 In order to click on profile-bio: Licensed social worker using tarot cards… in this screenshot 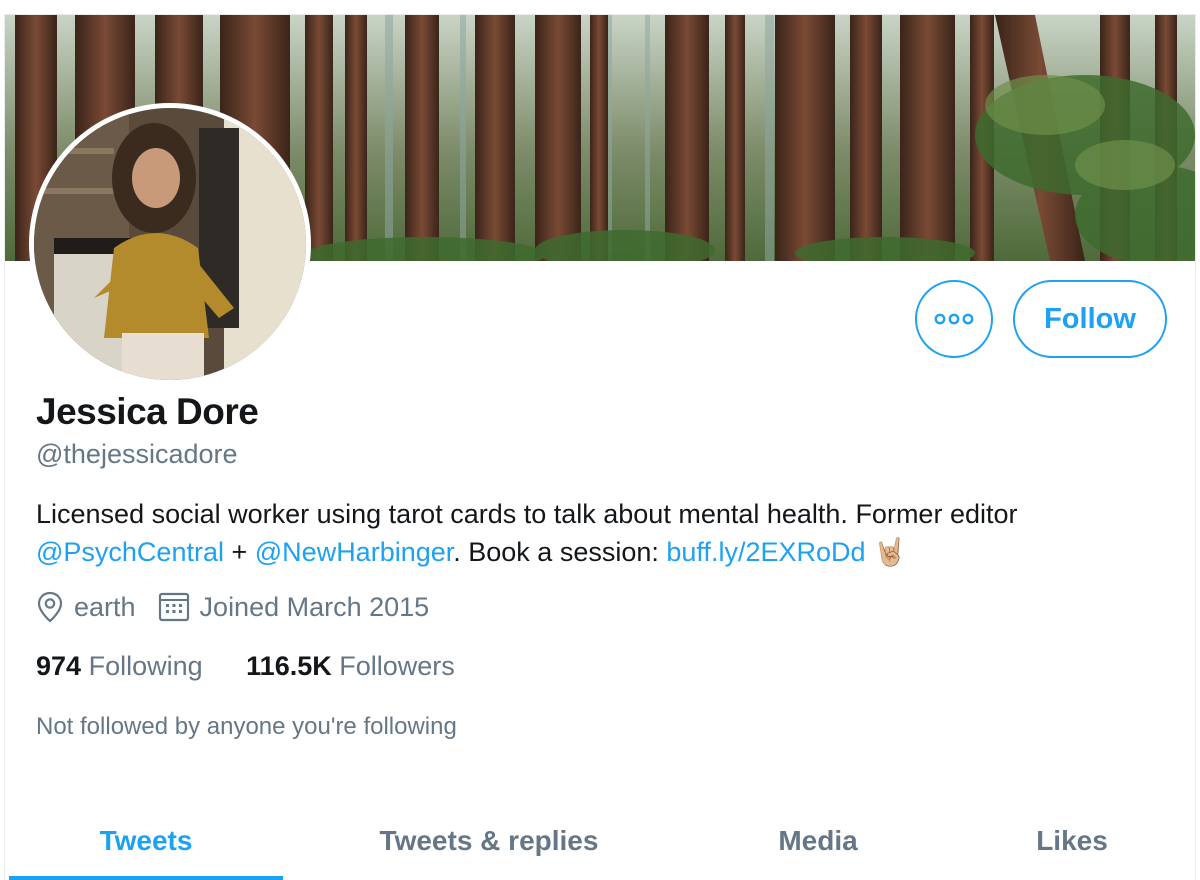, I will do `click(601, 533)`.